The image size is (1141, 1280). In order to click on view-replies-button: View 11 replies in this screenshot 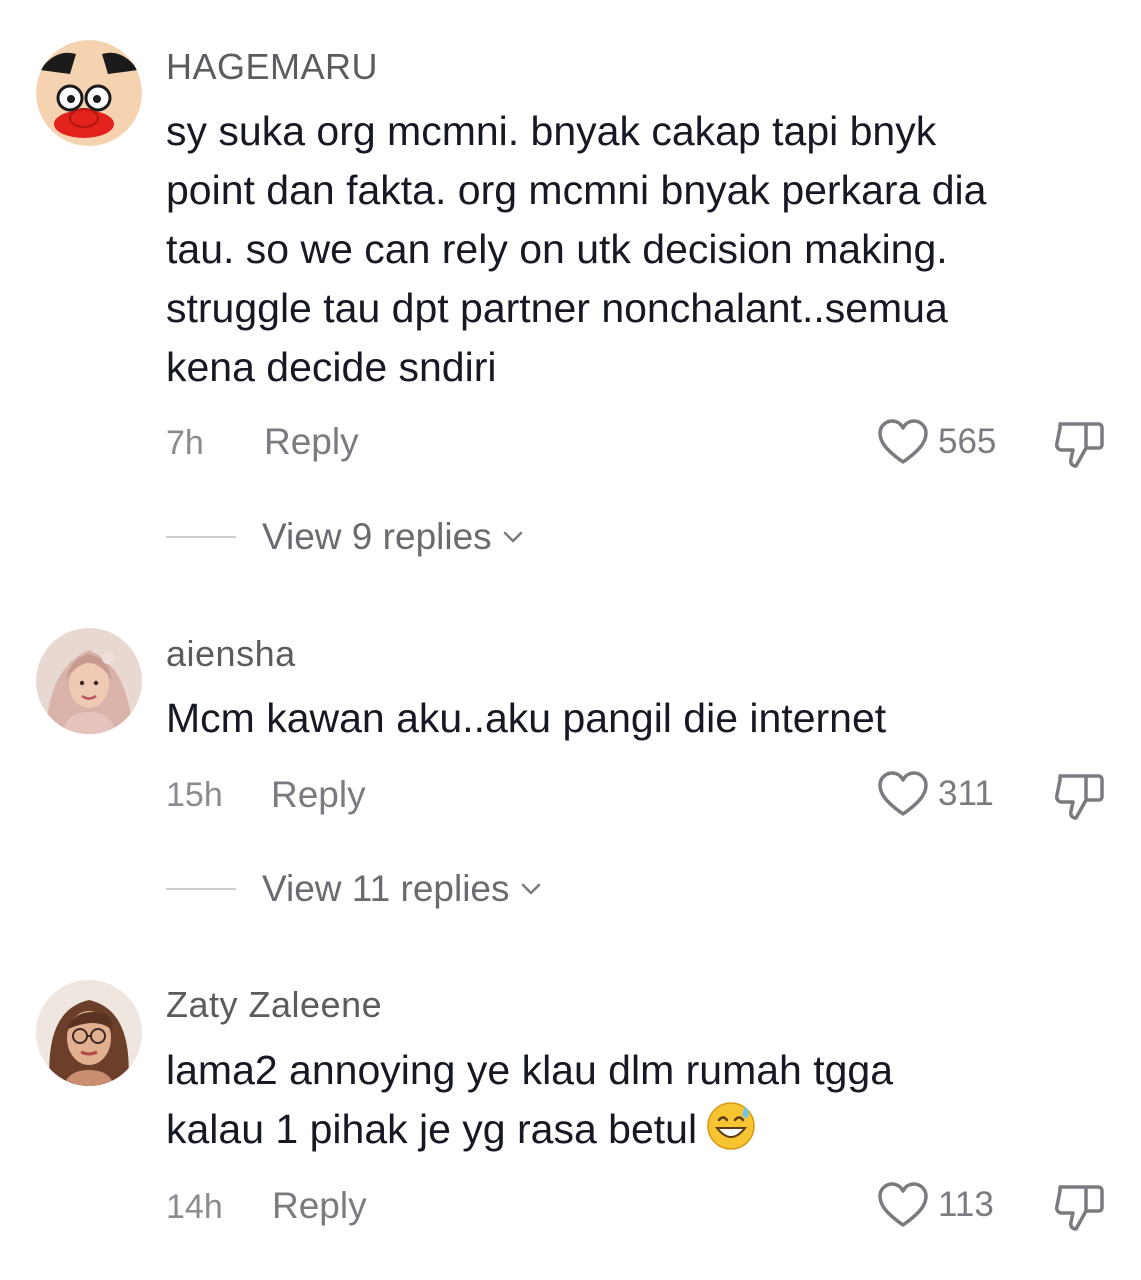, I will do `click(355, 889)`.